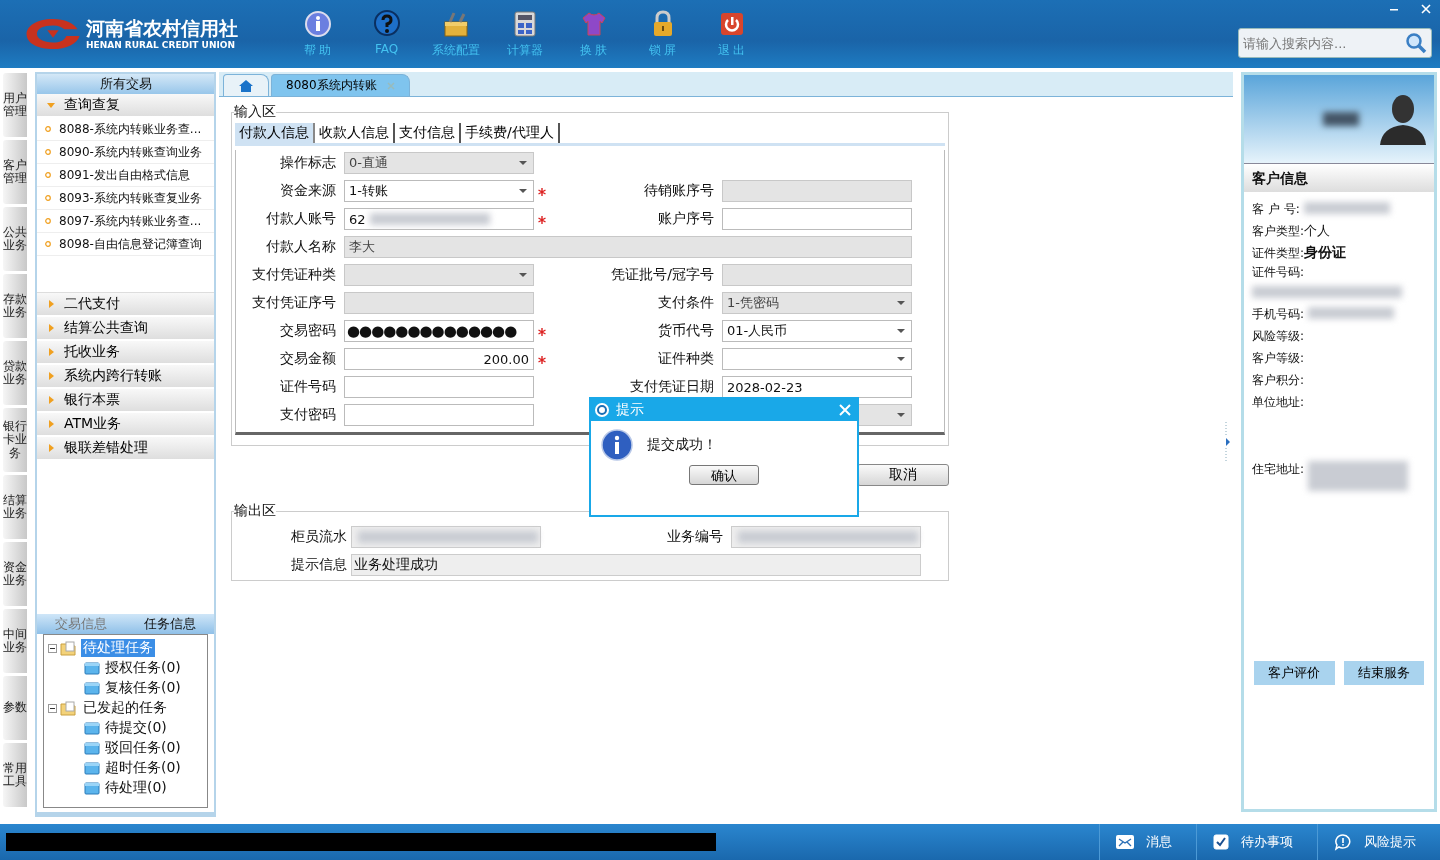  Describe the element at coordinates (355, 133) in the screenshot. I see `form-tab: 收款人信息` at that location.